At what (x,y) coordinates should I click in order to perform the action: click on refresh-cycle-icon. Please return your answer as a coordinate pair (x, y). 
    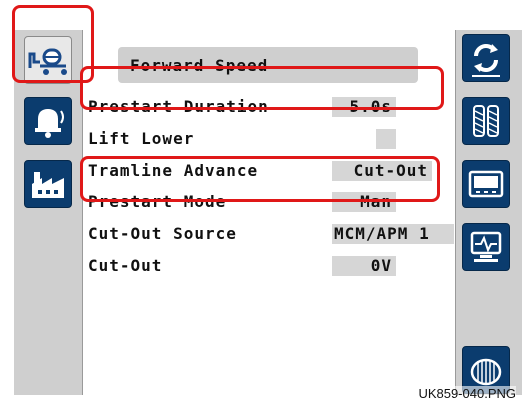
    Looking at the image, I should click on (486, 60).